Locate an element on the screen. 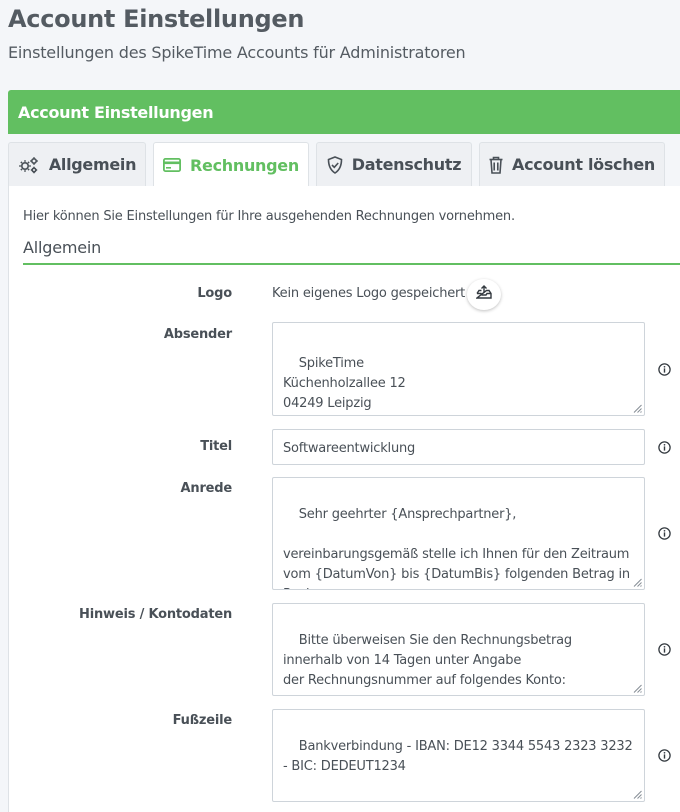 The width and height of the screenshot is (680, 812). section-title: Allgemein is located at coordinates (62, 247).